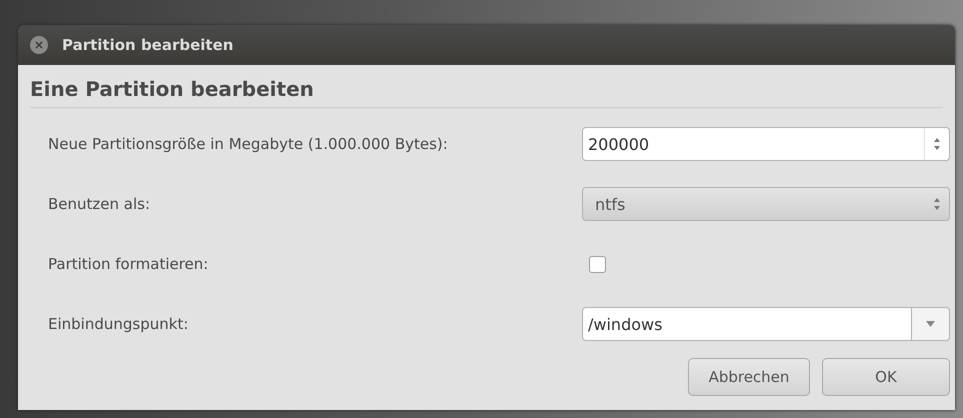 This screenshot has height=418, width=963. What do you see at coordinates (148, 45) in the screenshot?
I see `window-title: Partition bearbeiten` at bounding box center [148, 45].